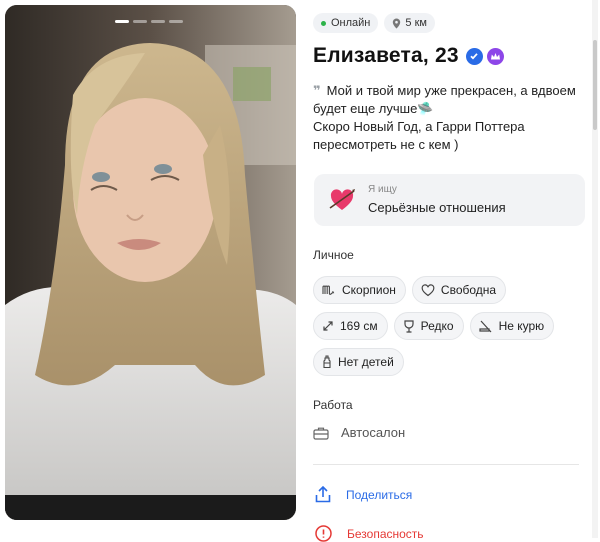  Describe the element at coordinates (323, 23) in the screenshot. I see `online-dot-icon` at that location.